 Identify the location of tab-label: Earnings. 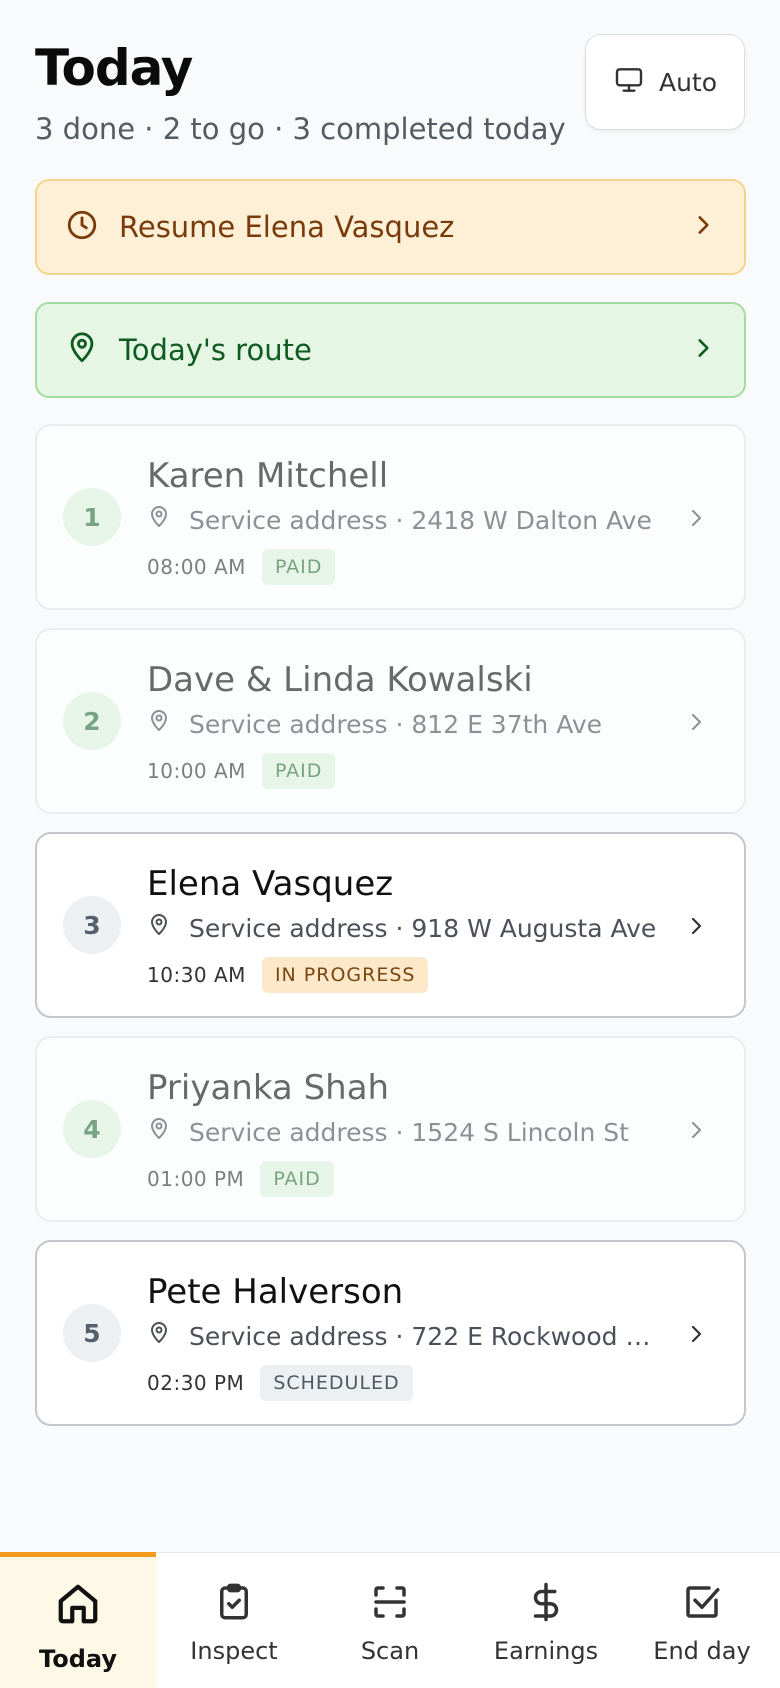
(546, 1651).